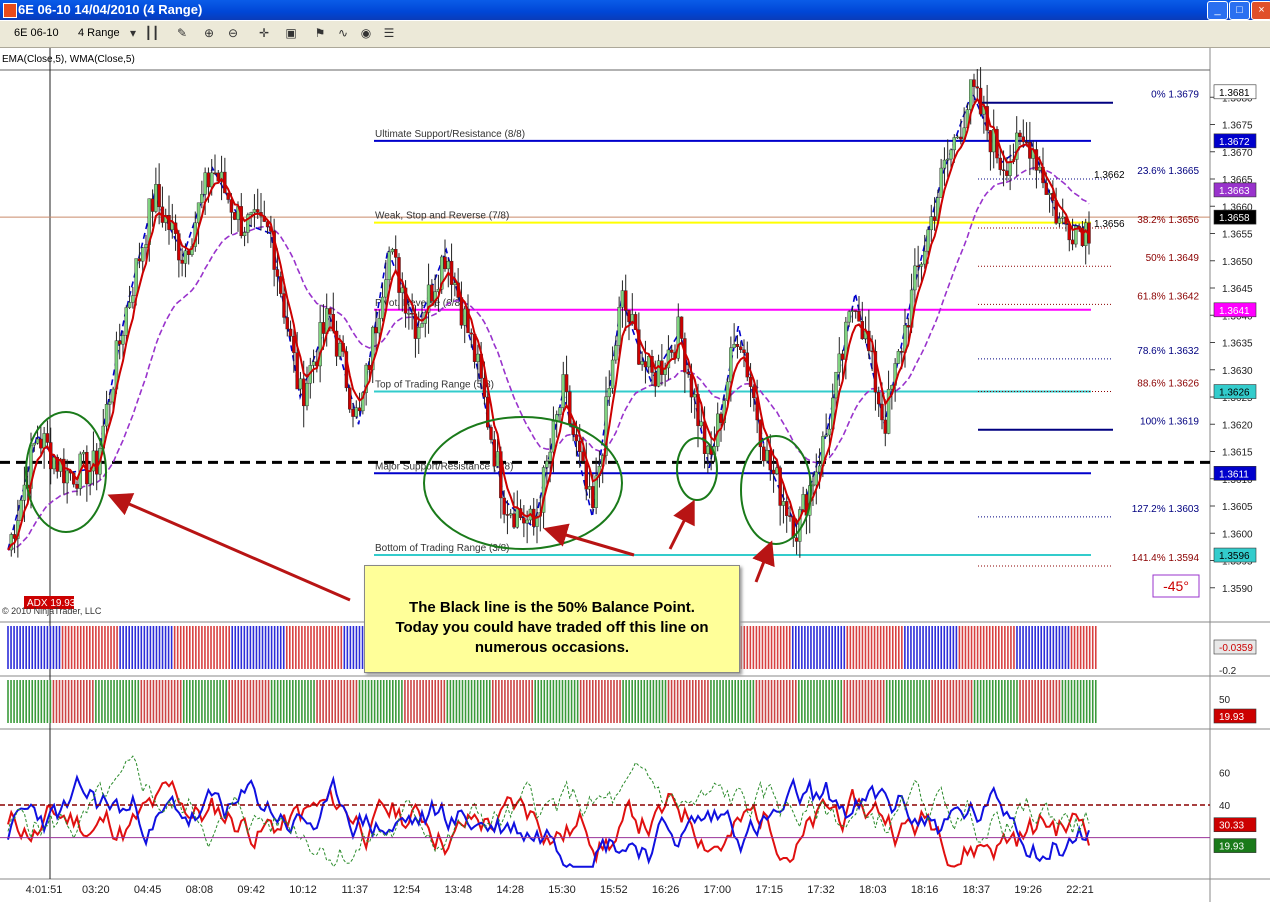  What do you see at coordinates (182, 33) in the screenshot?
I see `draw-tool-icon: ✎` at bounding box center [182, 33].